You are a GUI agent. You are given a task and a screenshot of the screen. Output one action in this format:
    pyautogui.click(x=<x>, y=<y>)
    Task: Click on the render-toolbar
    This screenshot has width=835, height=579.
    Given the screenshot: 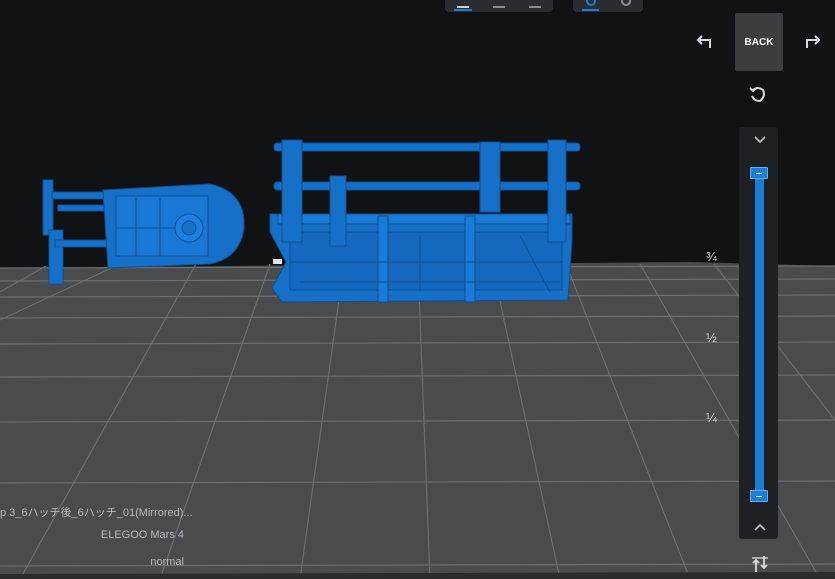 What is the action you would take?
    pyautogui.click(x=608, y=6)
    